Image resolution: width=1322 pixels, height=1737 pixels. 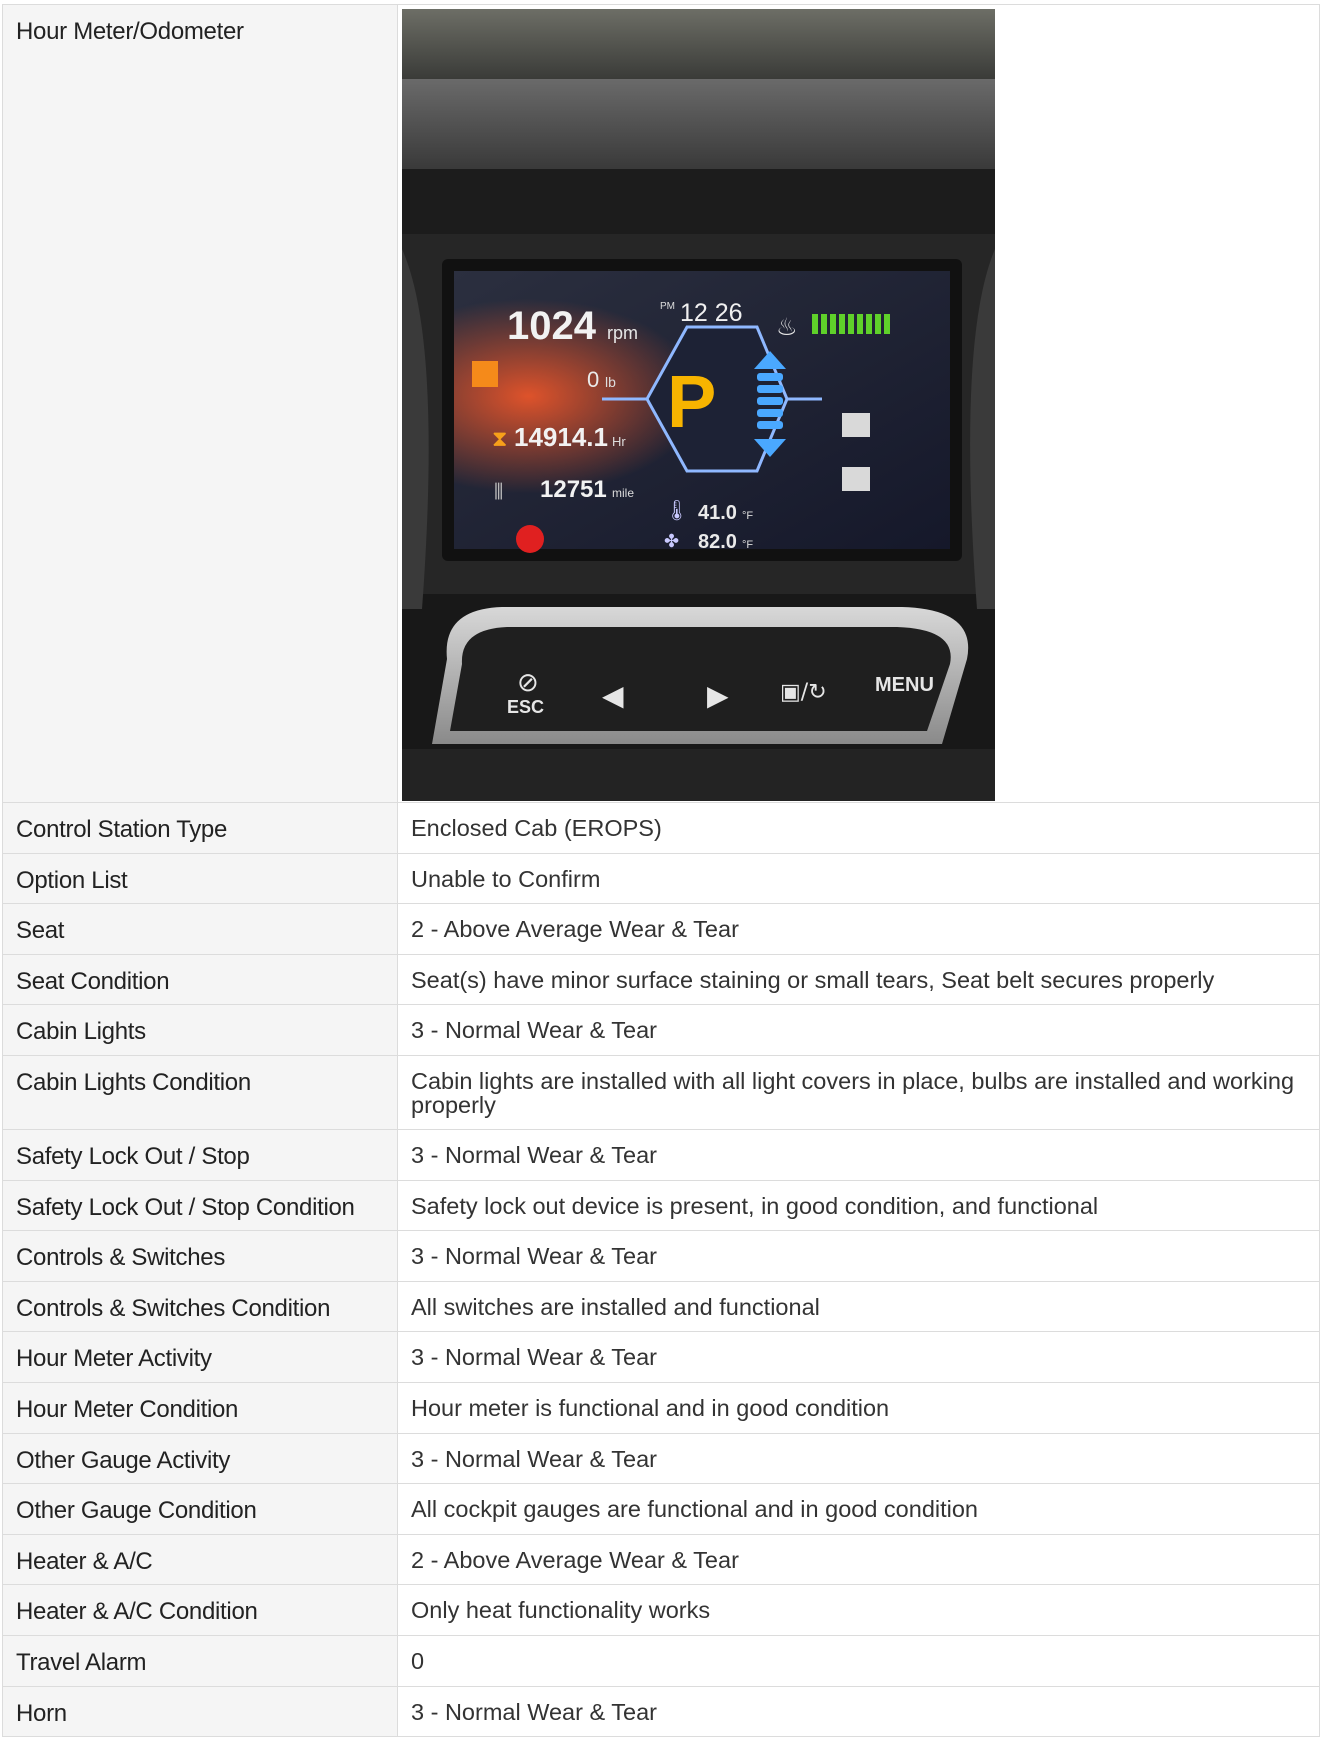 What do you see at coordinates (498, 492) in the screenshot?
I see `road-icon: ⫴` at bounding box center [498, 492].